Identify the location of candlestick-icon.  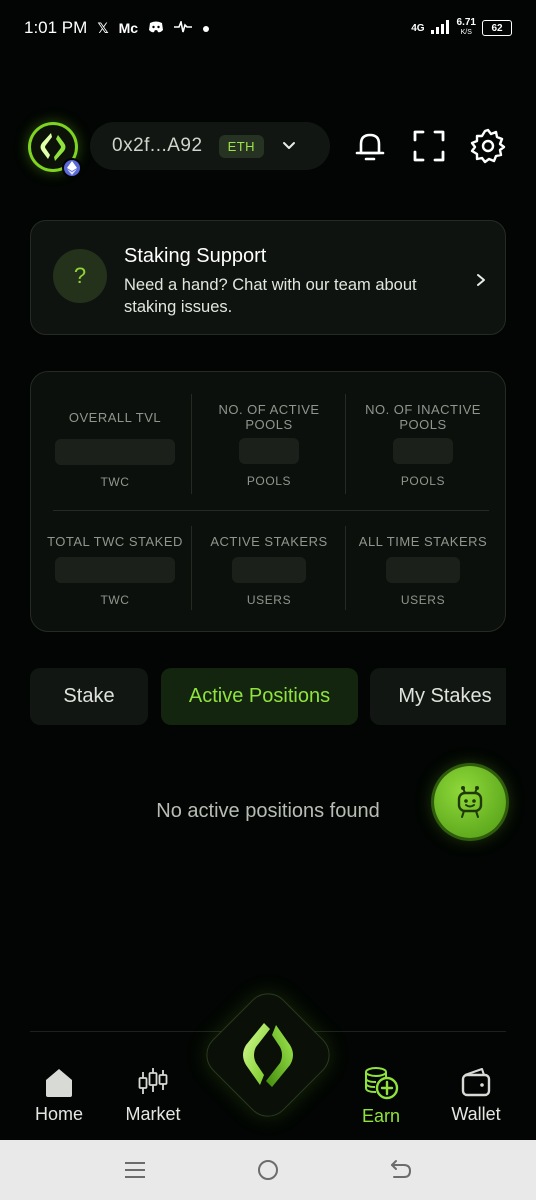
(153, 1081).